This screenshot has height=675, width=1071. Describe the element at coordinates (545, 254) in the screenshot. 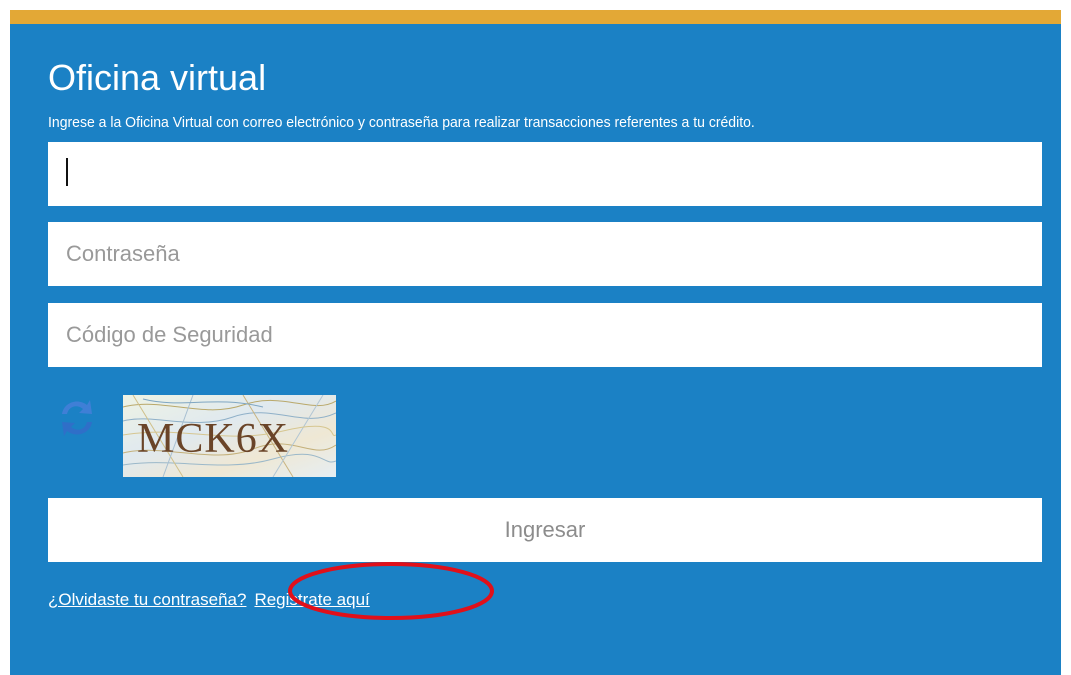

I see `password-field` at that location.